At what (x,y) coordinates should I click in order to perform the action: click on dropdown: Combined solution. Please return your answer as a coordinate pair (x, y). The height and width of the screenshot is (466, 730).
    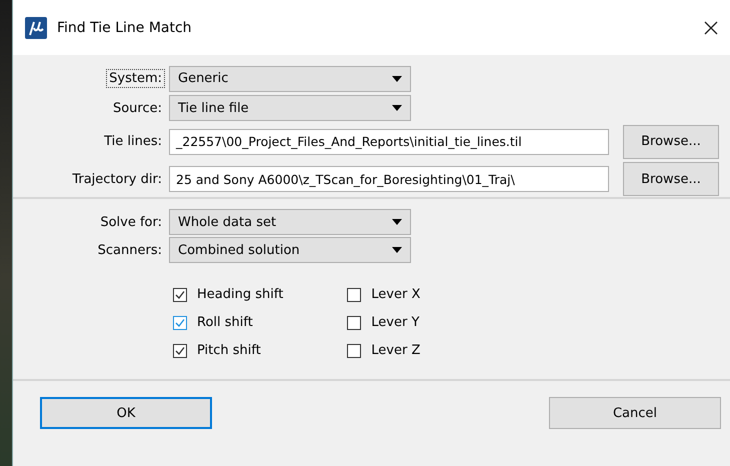
    Looking at the image, I should click on (290, 250).